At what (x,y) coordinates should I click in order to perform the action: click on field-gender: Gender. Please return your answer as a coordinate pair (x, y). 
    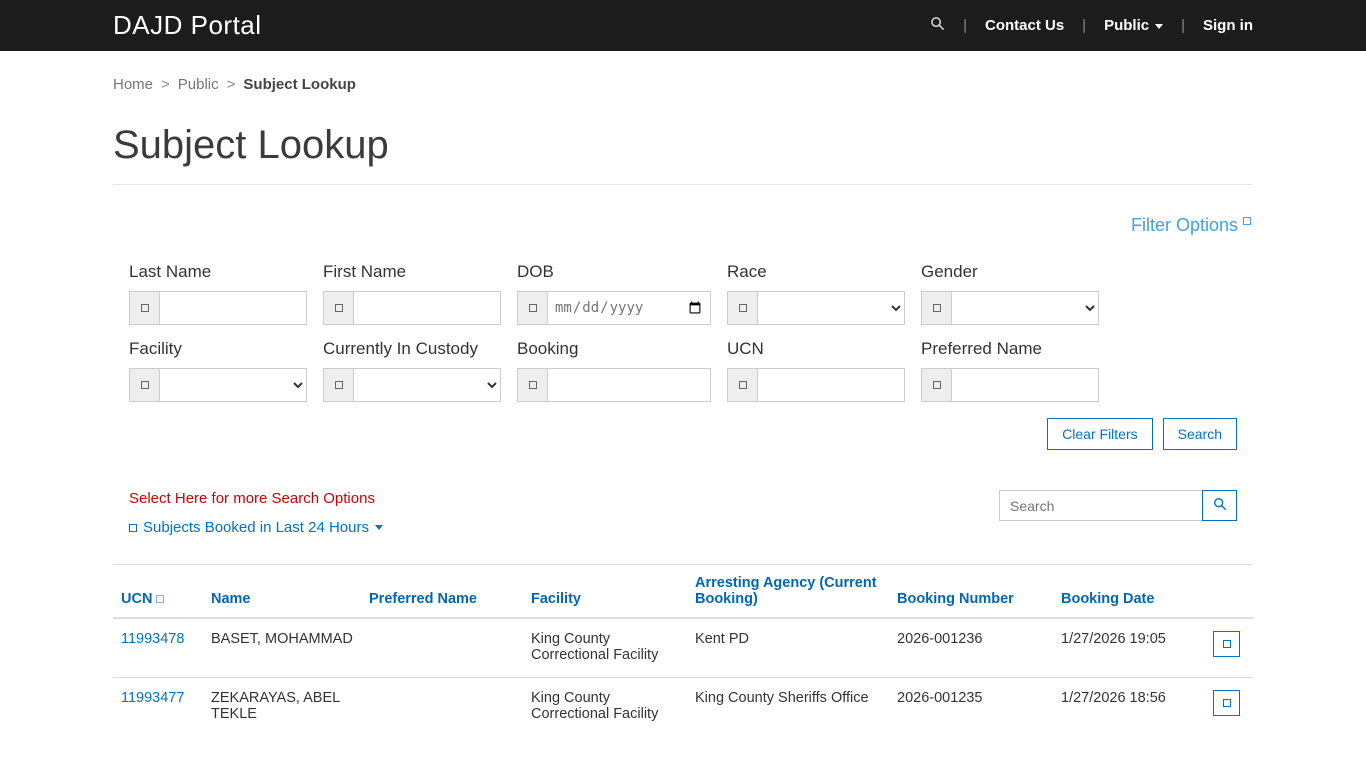
    Looking at the image, I should click on (1010, 293).